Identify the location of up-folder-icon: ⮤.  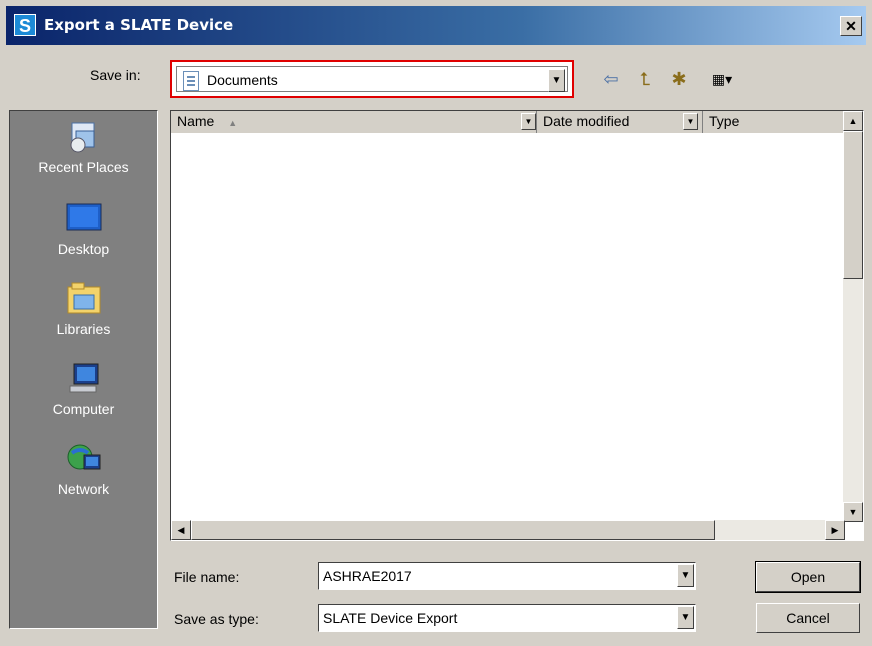
(645, 79).